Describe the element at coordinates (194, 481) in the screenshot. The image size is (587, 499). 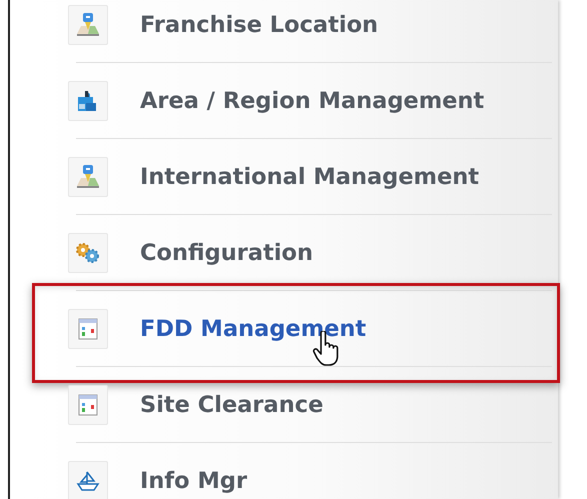
I see `menu-item: Info Mgr` at that location.